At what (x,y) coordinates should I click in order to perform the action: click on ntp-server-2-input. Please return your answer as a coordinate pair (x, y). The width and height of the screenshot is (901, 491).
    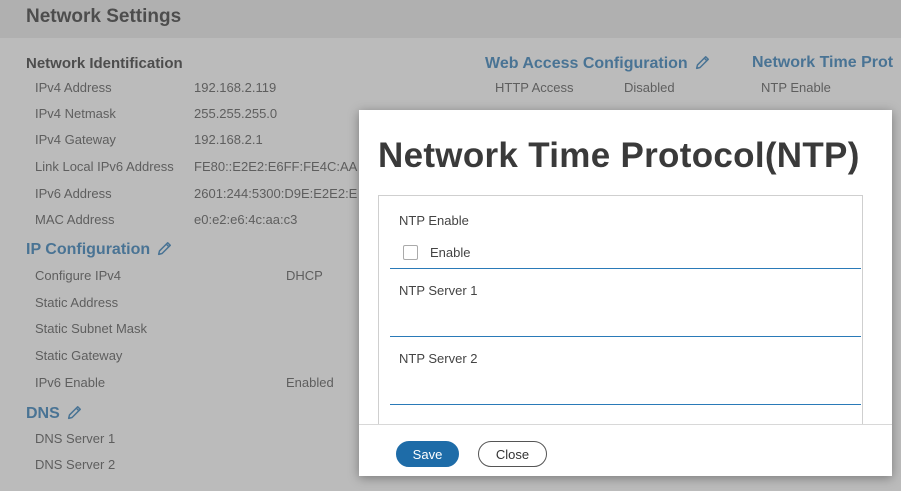
    Looking at the image, I should click on (619, 388).